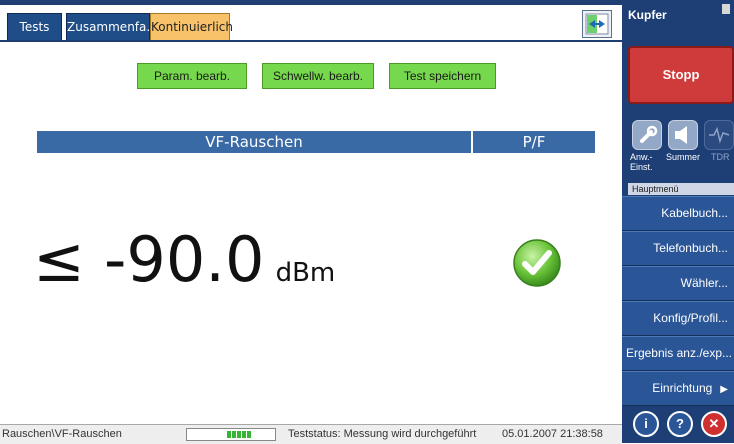  I want to click on speaker-icon, so click(681, 135).